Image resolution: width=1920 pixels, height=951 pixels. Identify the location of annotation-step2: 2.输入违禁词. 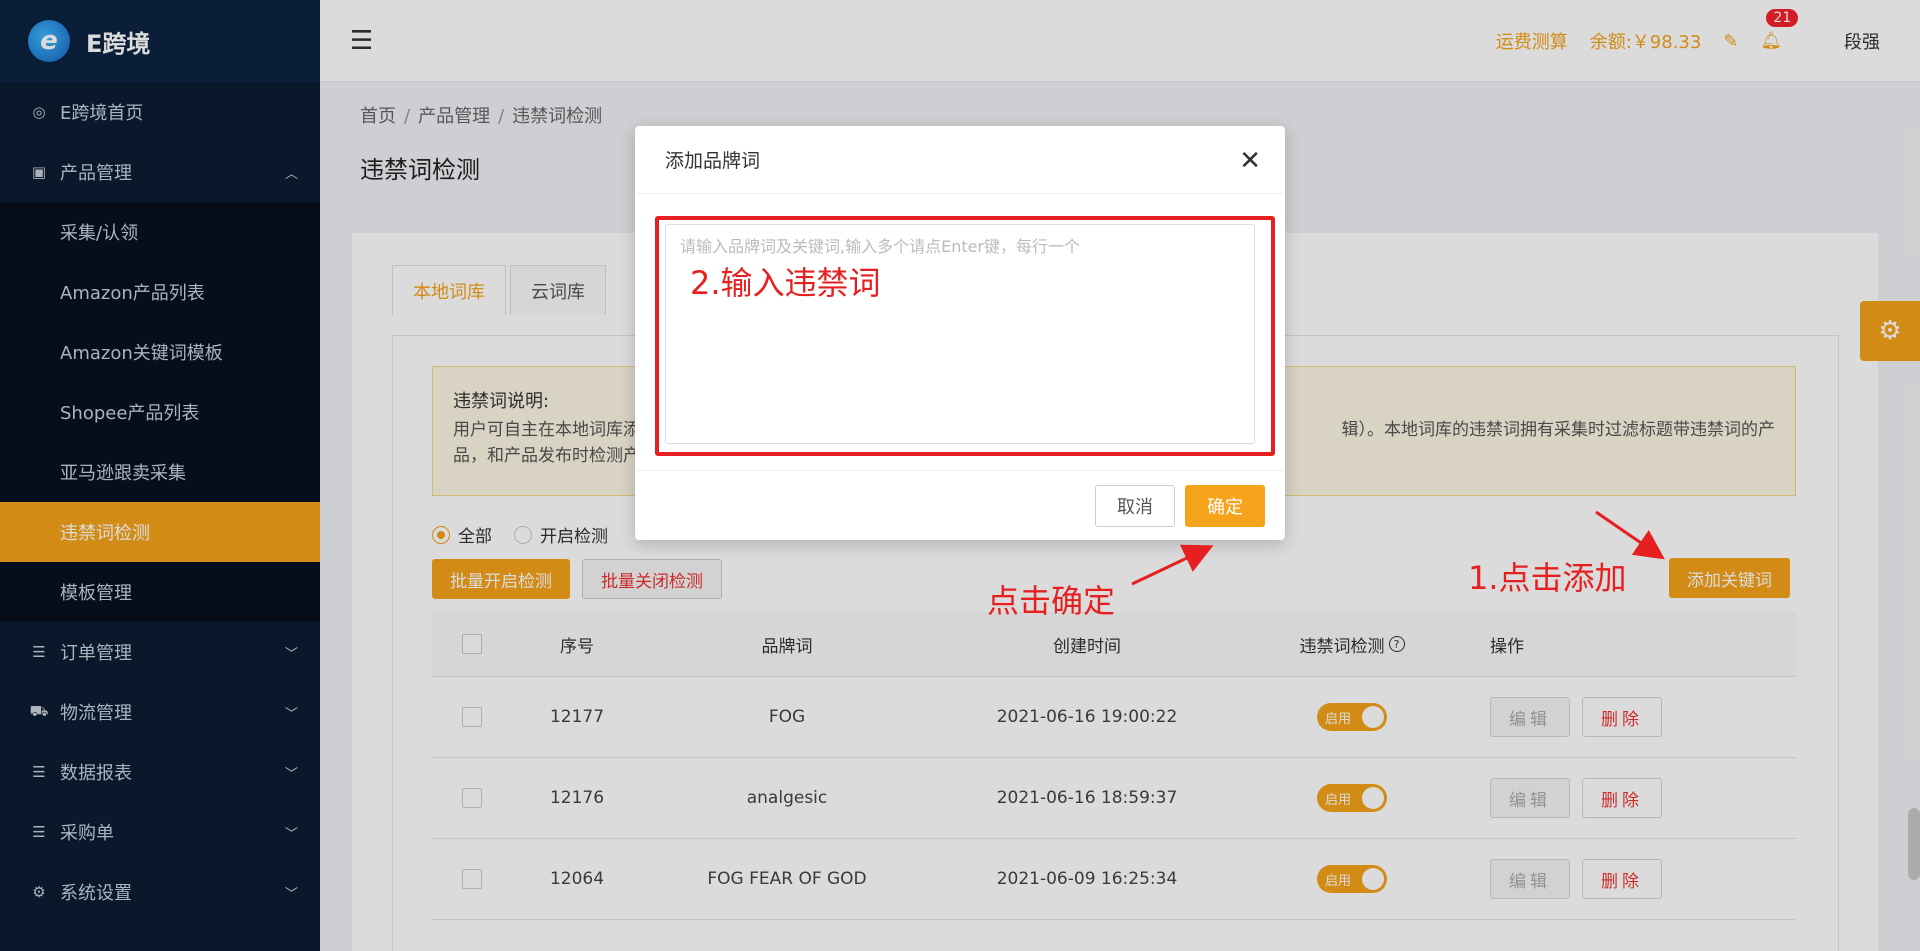
(785, 283).